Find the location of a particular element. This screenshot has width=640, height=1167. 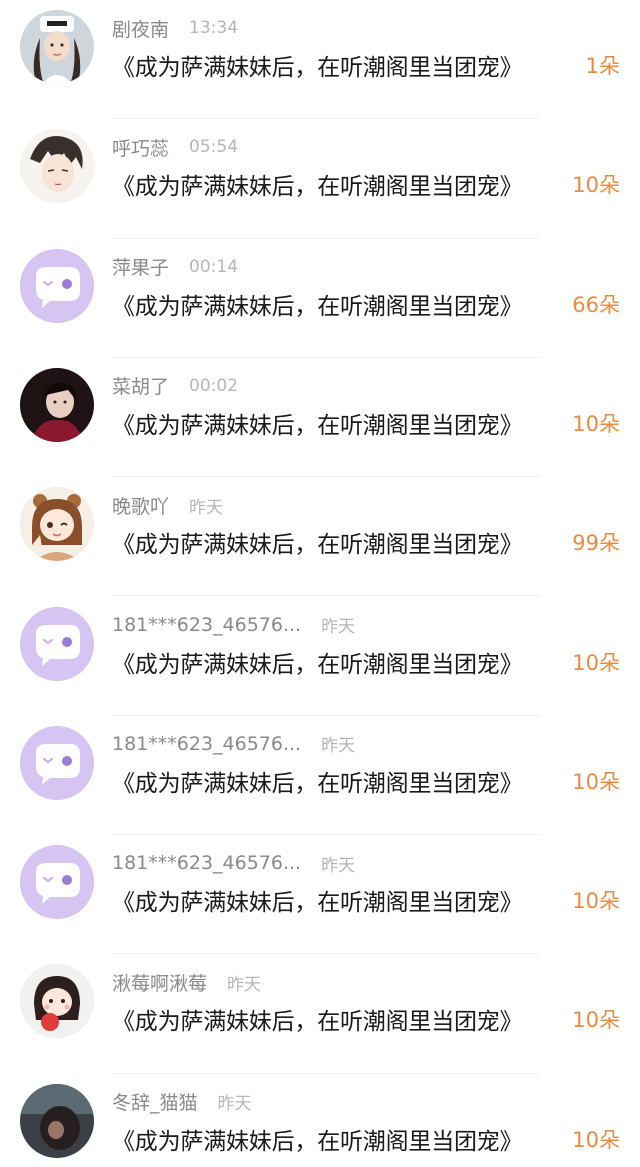

item-meta: 湫莓啊湫莓 昨天 is located at coordinates (186, 982).